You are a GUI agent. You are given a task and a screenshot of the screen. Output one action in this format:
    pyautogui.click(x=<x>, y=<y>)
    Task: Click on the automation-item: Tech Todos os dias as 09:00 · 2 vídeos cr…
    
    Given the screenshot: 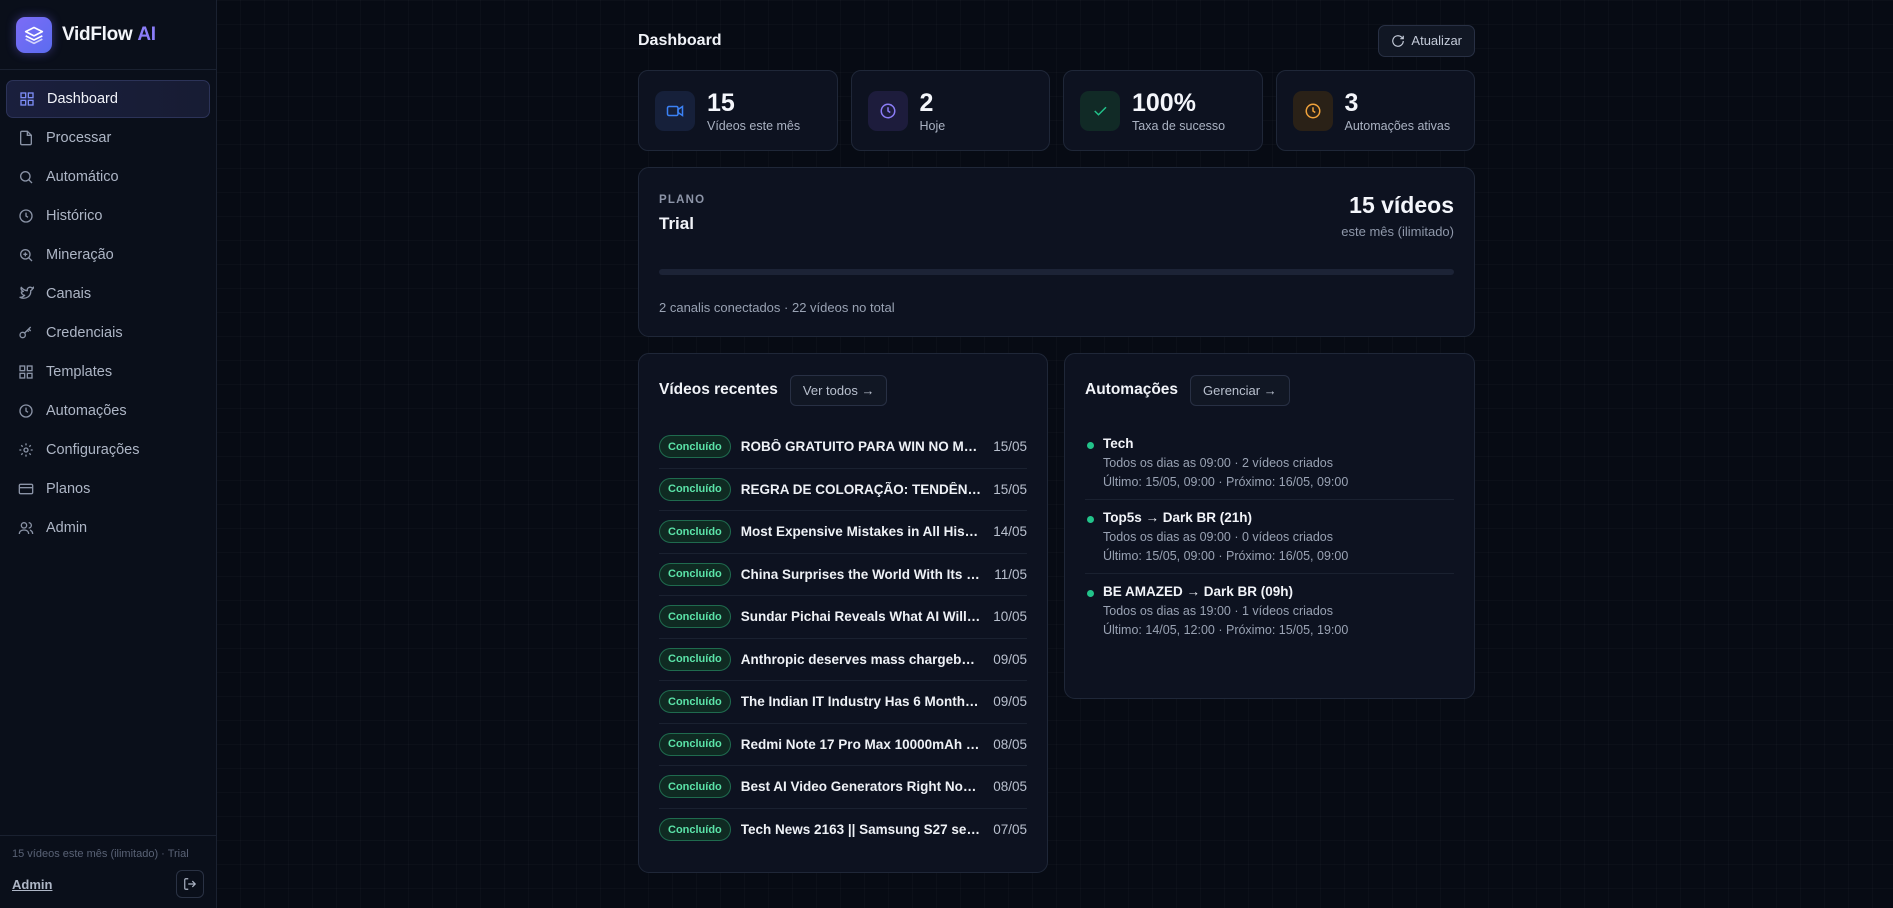 What is the action you would take?
    pyautogui.click(x=1269, y=463)
    